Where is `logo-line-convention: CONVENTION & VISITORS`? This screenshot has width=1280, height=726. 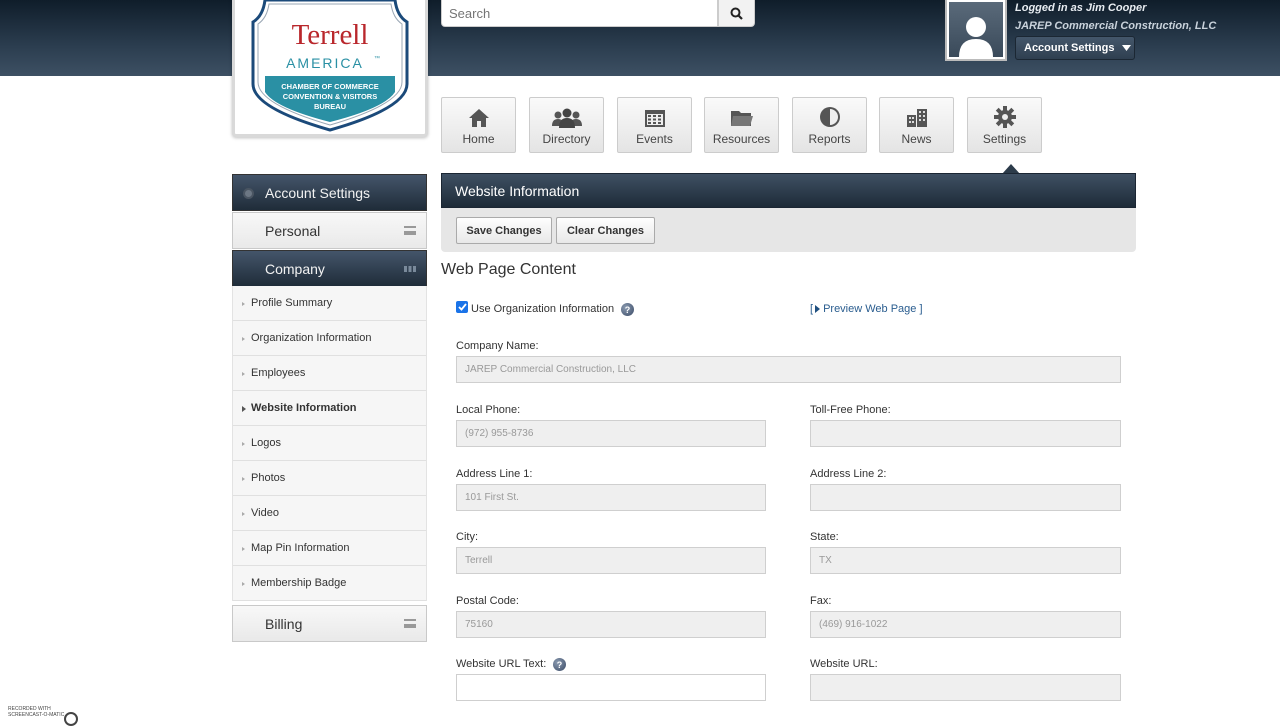
logo-line-convention: CONVENTION & VISITORS is located at coordinates (330, 96).